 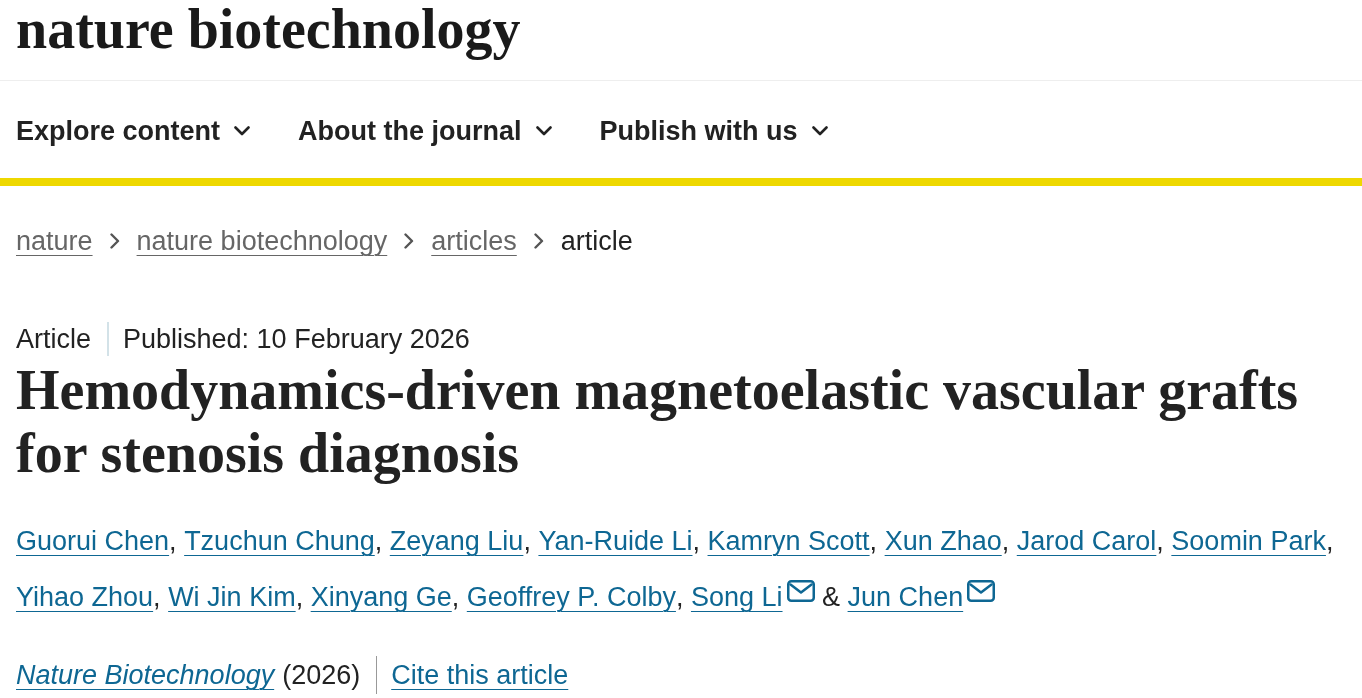 I want to click on breadcrumb-link: nature, so click(x=54, y=241).